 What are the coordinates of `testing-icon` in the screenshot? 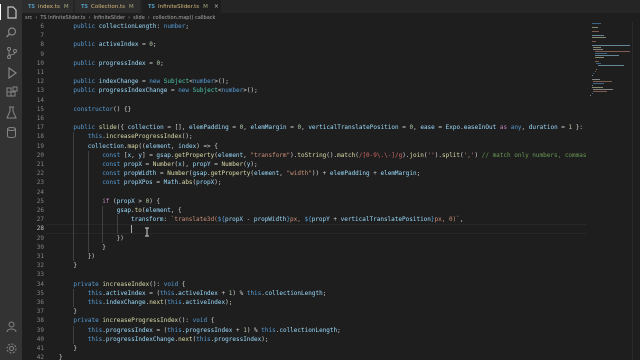 It's located at (11, 112).